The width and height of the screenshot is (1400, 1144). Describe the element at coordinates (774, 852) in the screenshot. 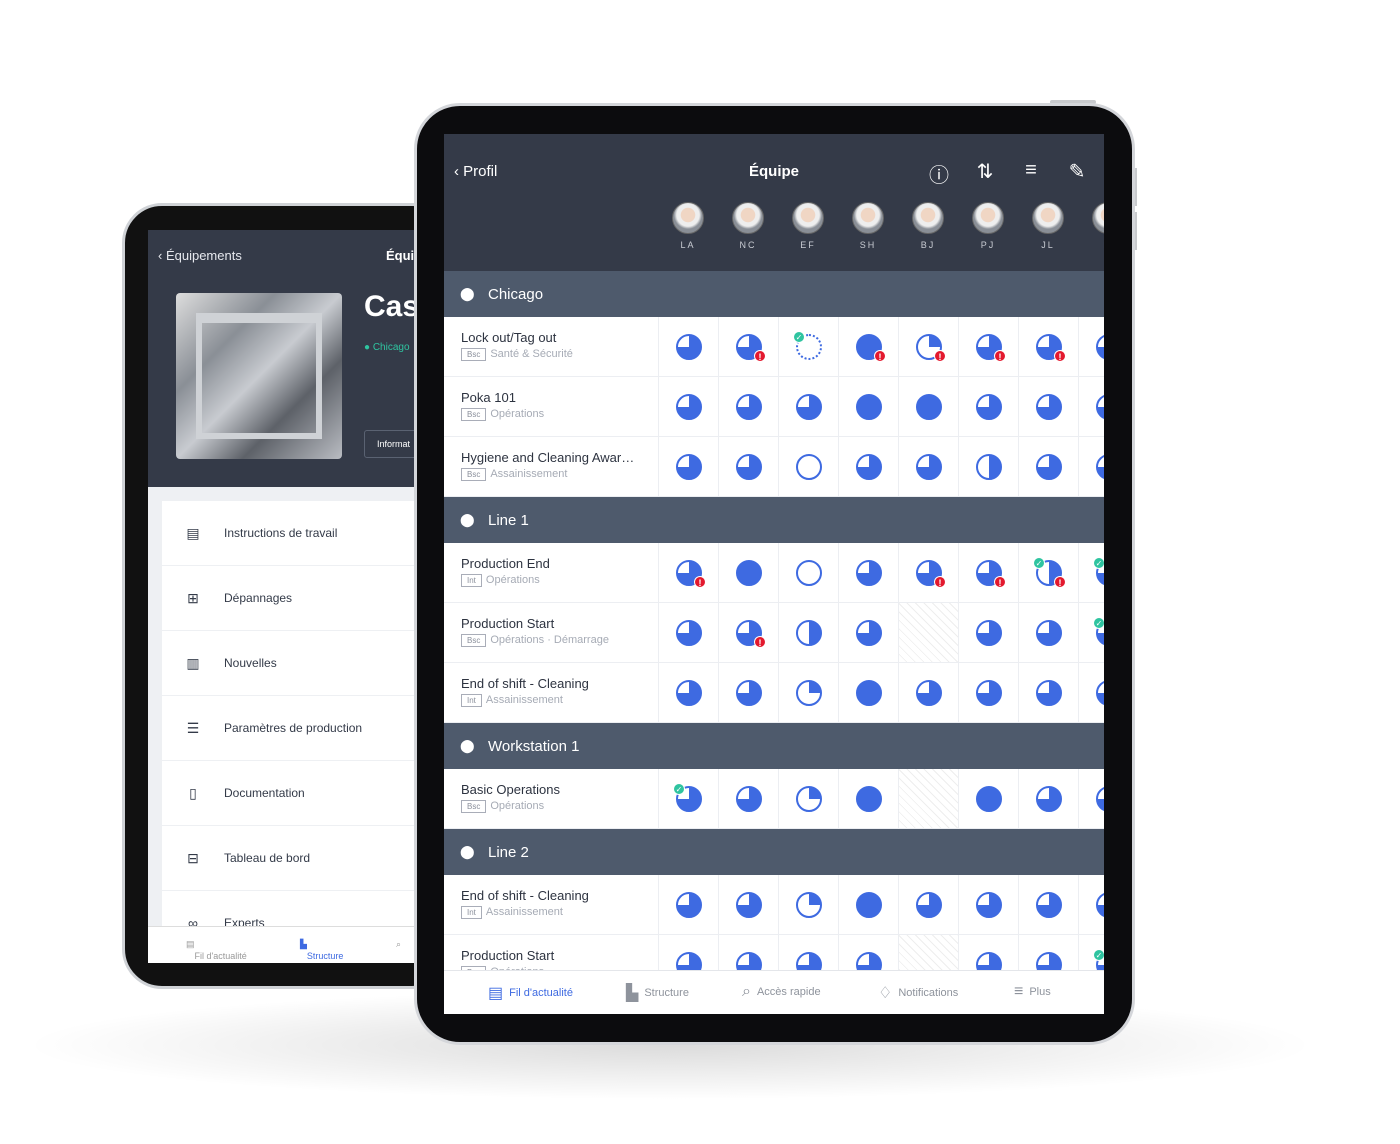

I see `group-header: ⬤ Line 2` at that location.